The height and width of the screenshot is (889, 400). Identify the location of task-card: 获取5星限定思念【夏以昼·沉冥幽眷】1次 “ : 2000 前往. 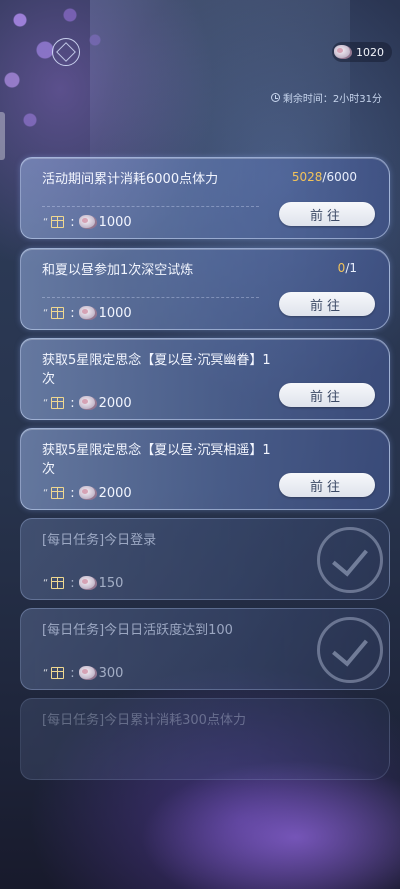
(205, 379).